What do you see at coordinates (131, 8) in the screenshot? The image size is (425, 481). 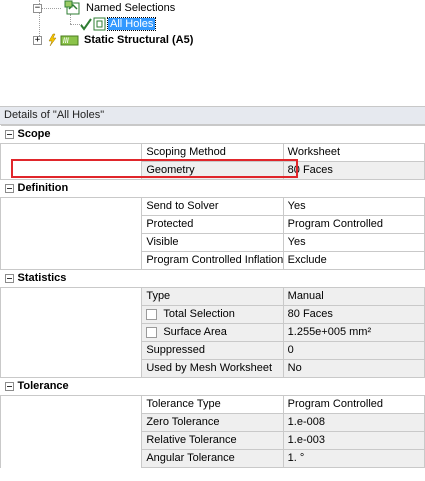 I see `tree-label-named-selections: Named Selections` at bounding box center [131, 8].